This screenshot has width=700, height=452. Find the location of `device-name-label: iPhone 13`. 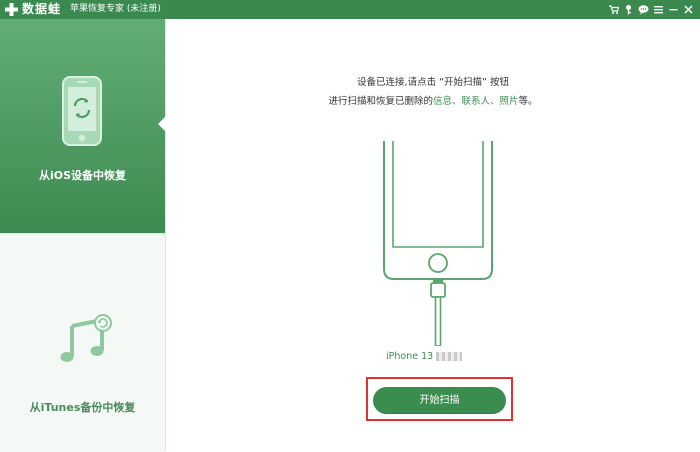

device-name-label: iPhone 13 is located at coordinates (424, 357).